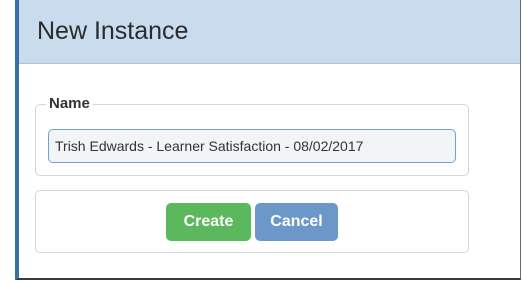 This screenshot has width=523, height=282. I want to click on cancel-button: Cancel, so click(296, 221).